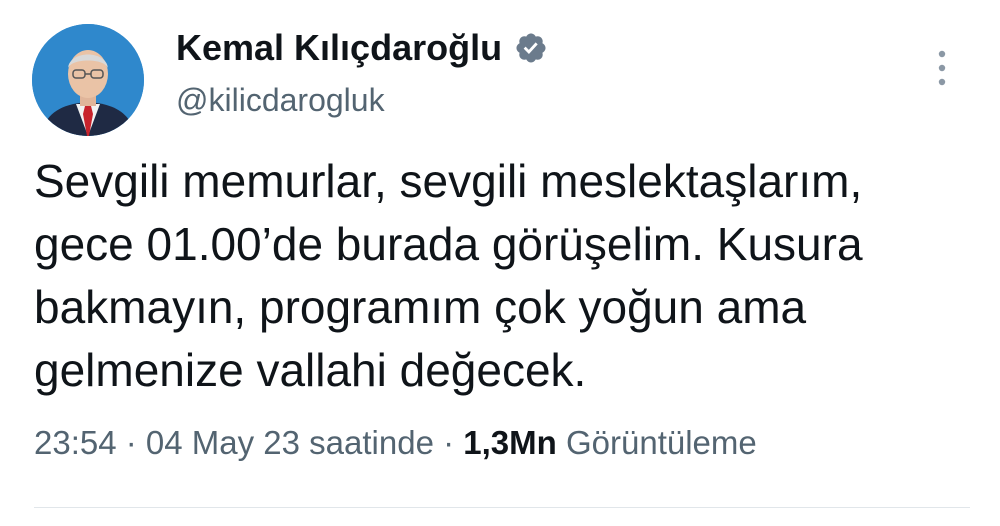 The image size is (1000, 526). What do you see at coordinates (75, 442) in the screenshot?
I see `tweet-time: 23:54` at bounding box center [75, 442].